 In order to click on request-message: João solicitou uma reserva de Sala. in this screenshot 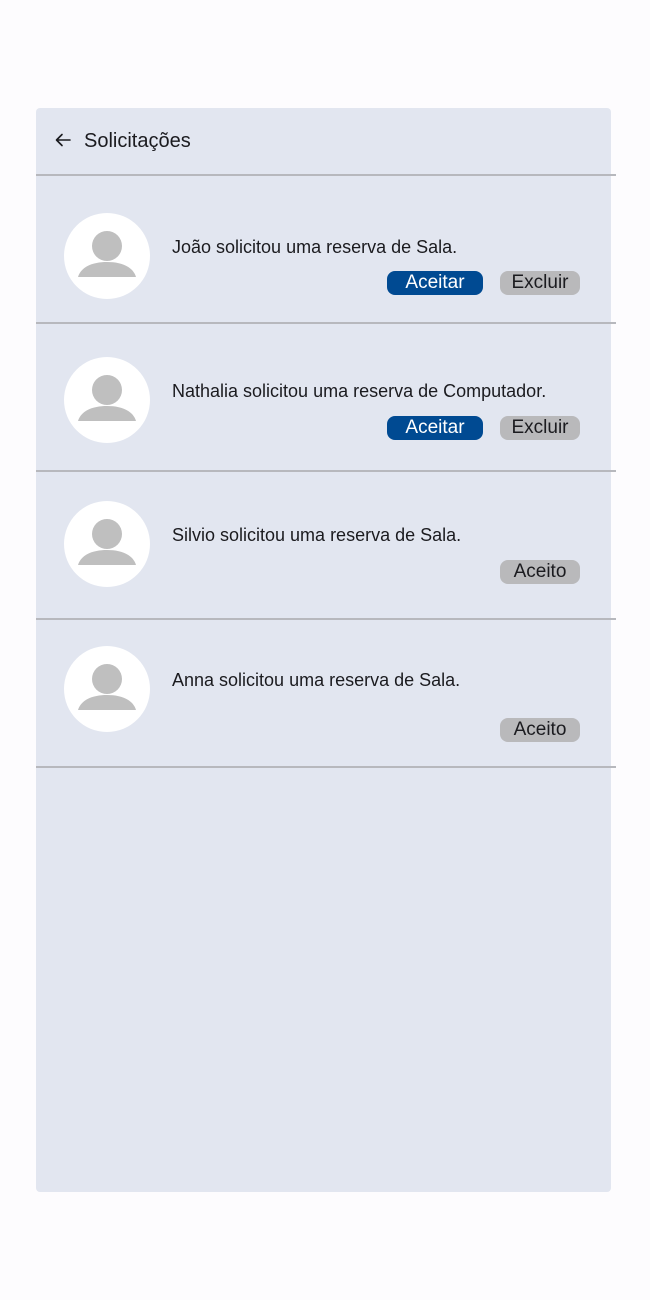, I will do `click(315, 247)`.